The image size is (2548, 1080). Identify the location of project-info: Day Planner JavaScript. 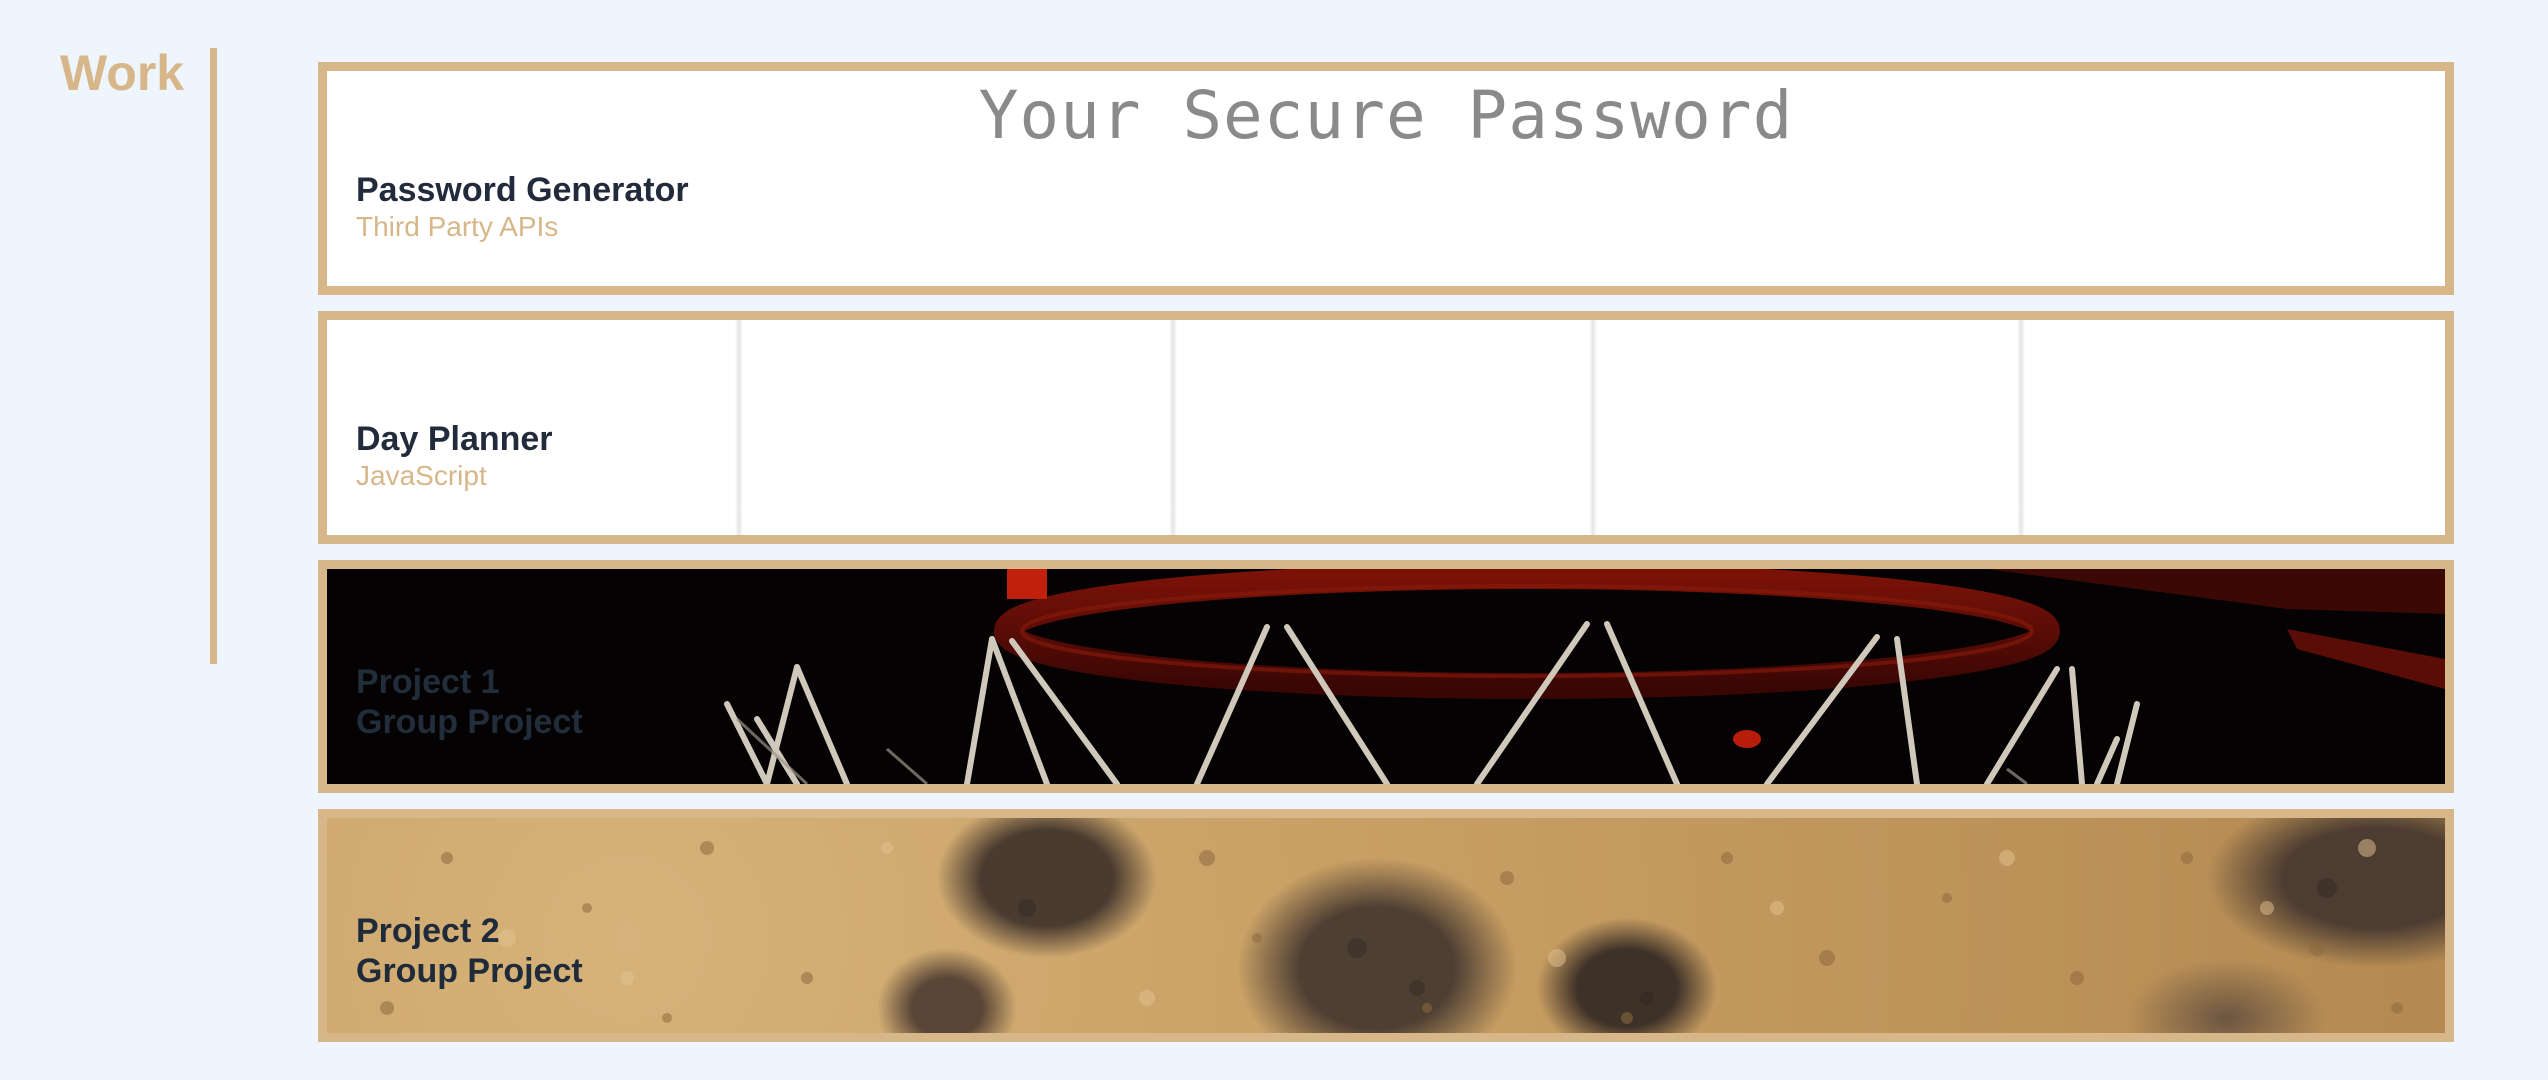
(454, 456).